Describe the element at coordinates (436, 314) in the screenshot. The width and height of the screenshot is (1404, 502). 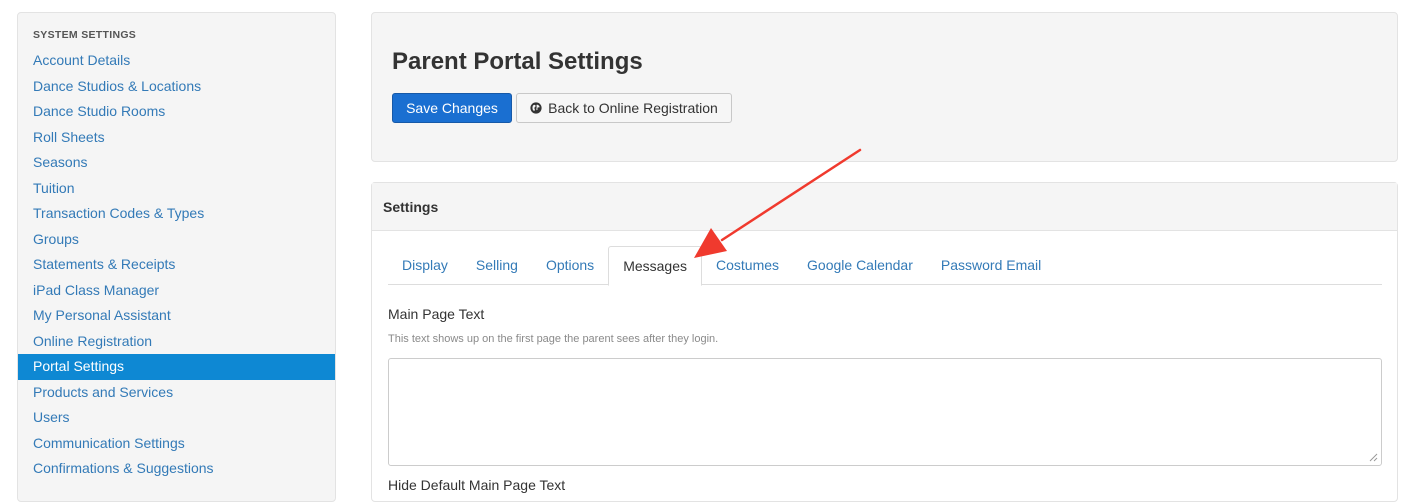
I see `main-page-text-label: Main Page Text` at that location.